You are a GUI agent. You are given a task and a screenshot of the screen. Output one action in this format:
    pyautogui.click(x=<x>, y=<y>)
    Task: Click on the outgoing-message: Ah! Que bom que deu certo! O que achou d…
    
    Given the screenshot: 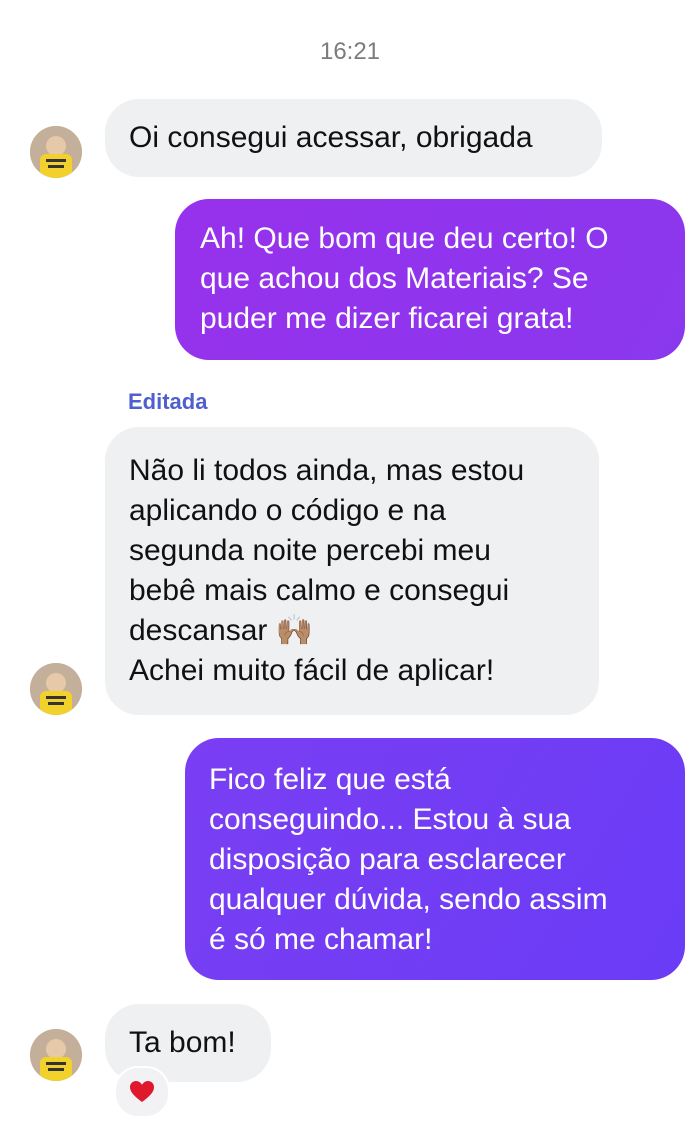 What is the action you would take?
    pyautogui.click(x=430, y=279)
    